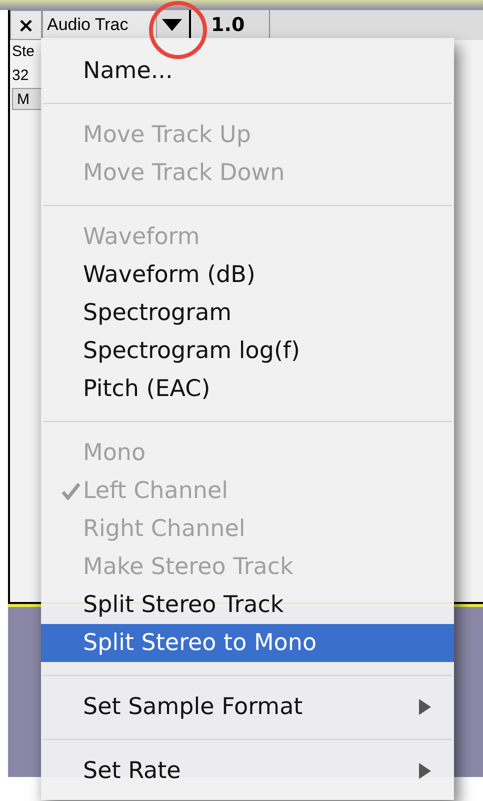 The width and height of the screenshot is (483, 801). Describe the element at coordinates (172, 25) in the screenshot. I see `dropdown-caret-icon` at that location.